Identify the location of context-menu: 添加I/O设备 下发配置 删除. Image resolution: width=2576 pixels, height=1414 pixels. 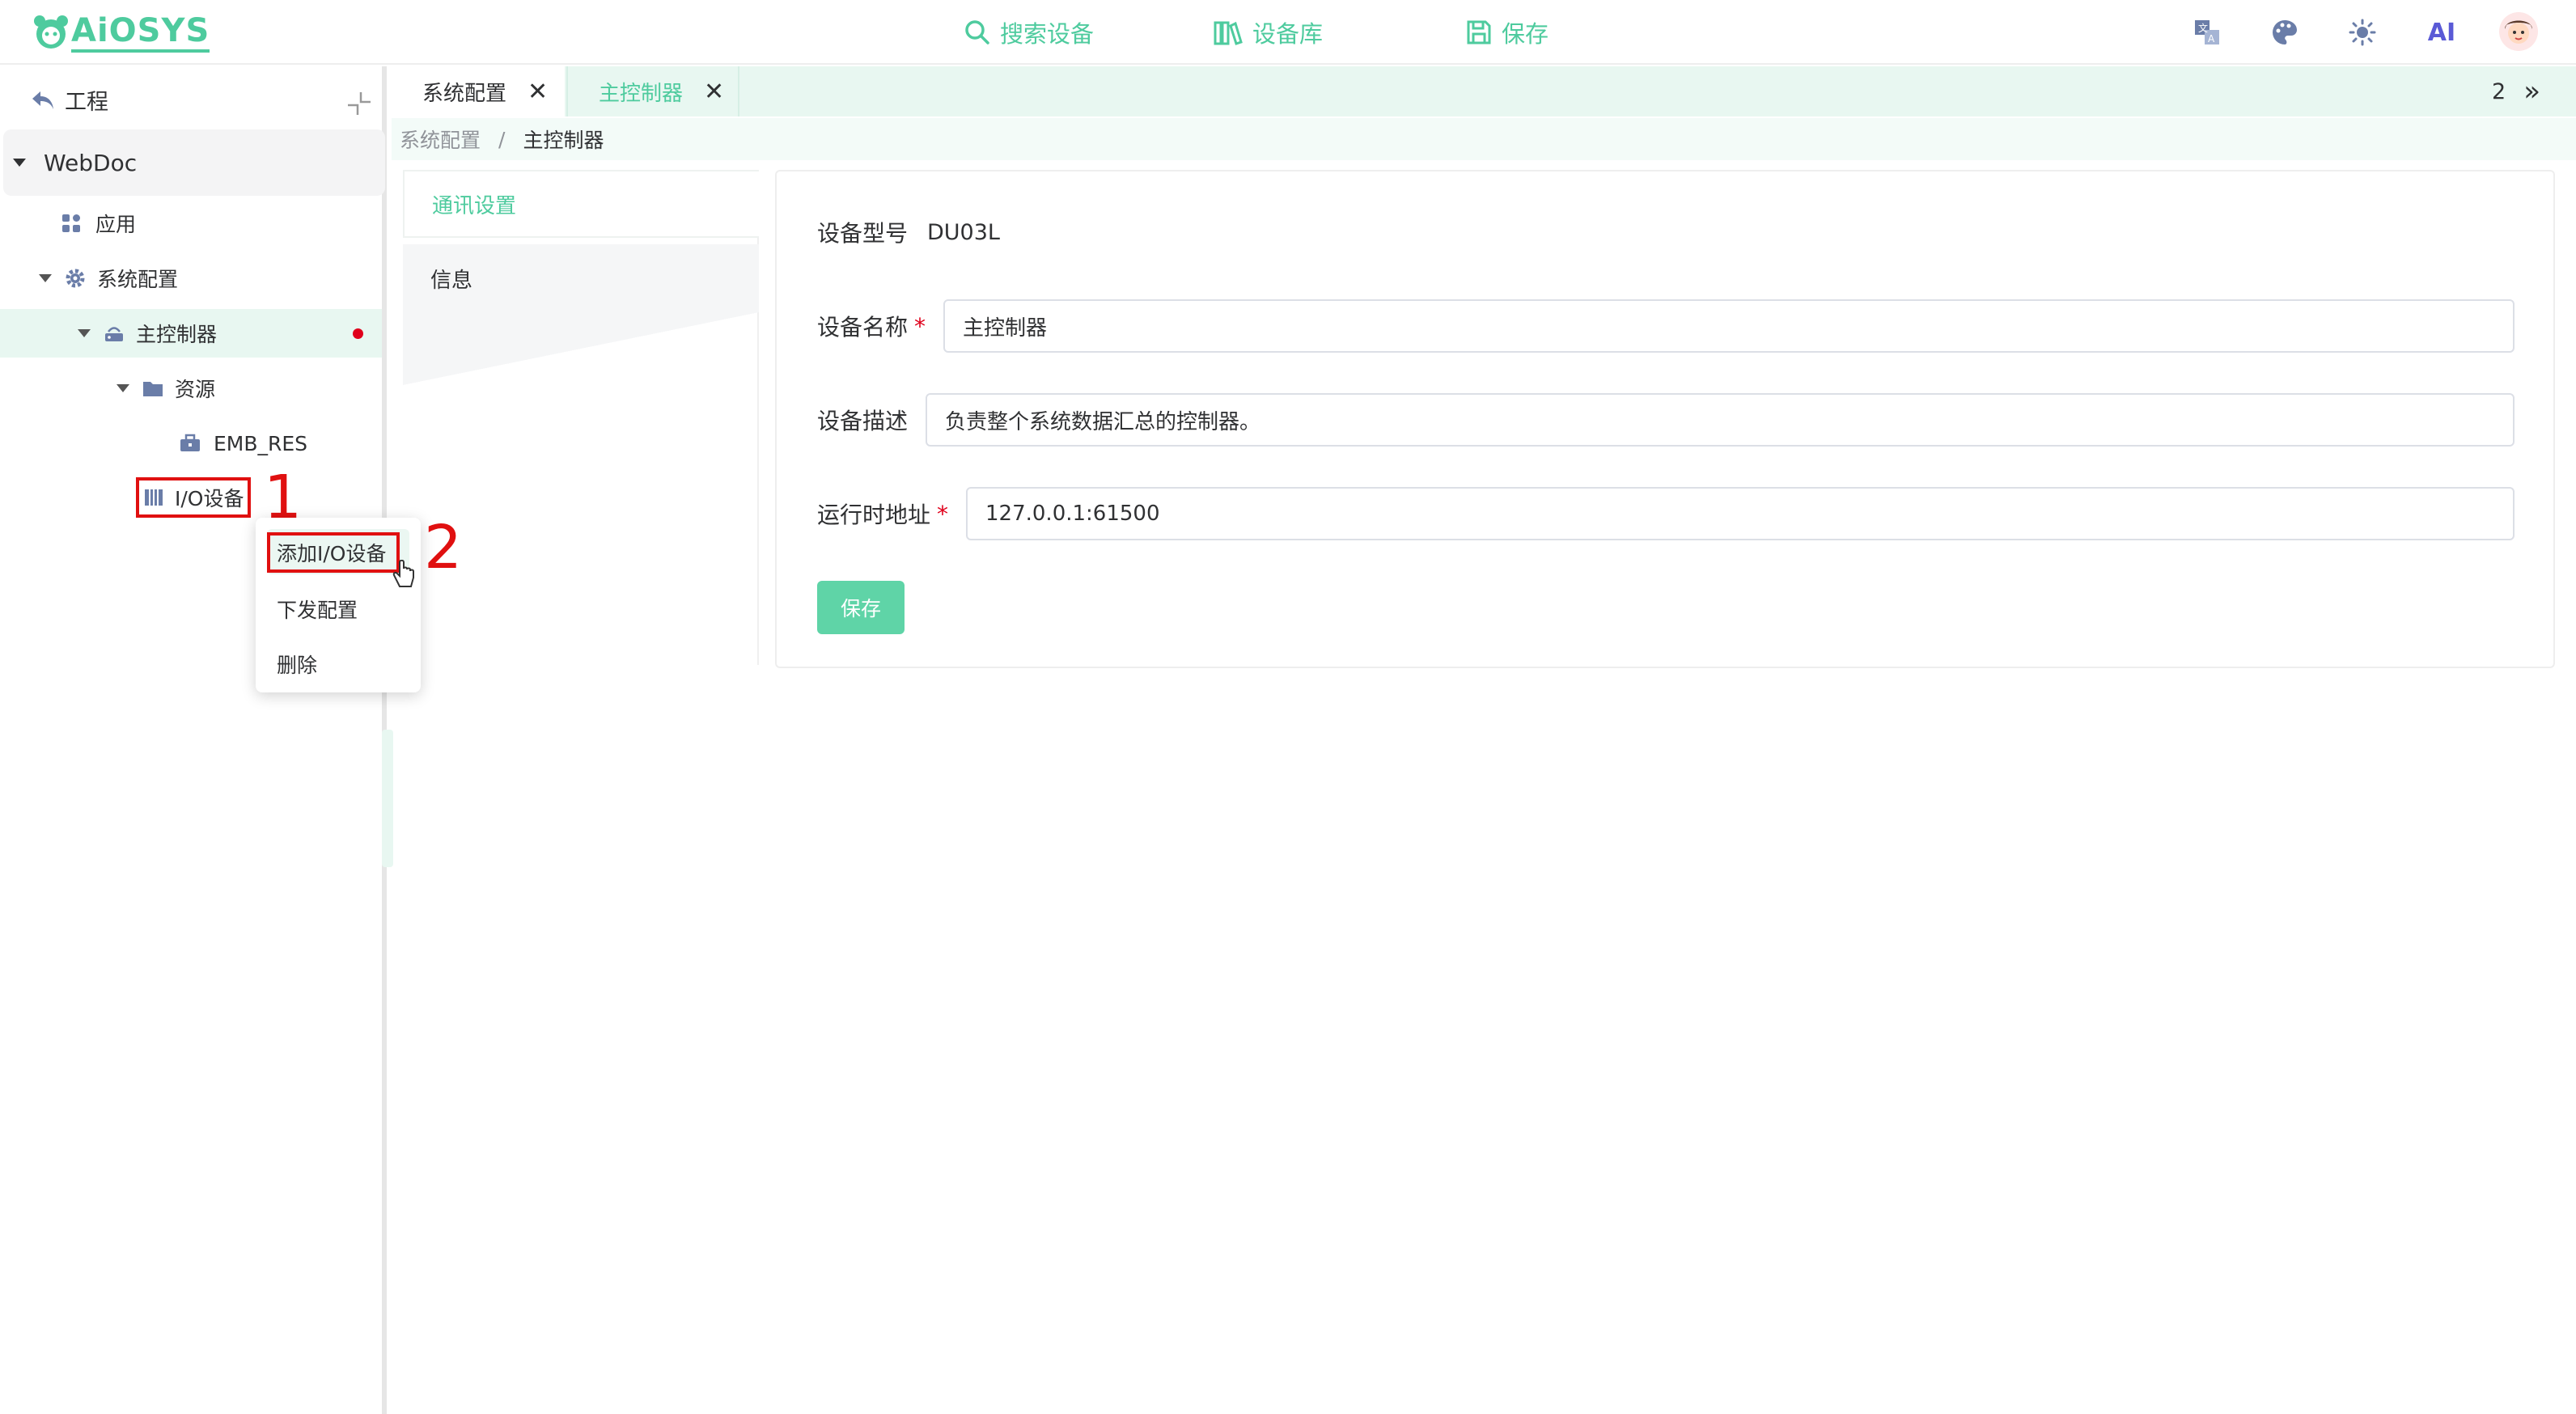
(338, 605).